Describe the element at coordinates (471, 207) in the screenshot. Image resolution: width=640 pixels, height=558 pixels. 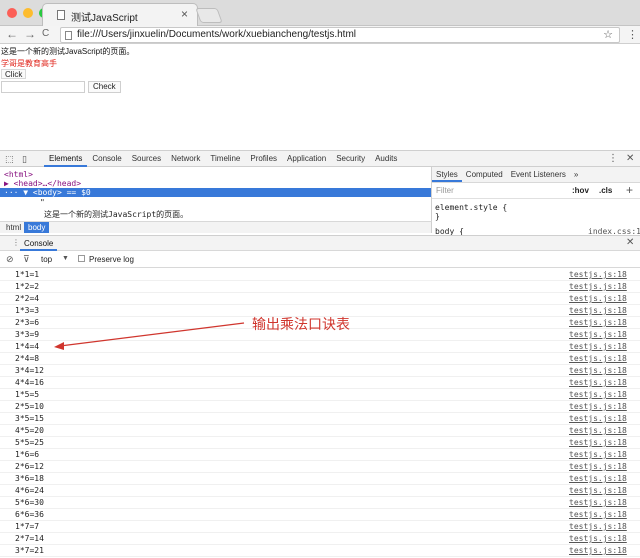
I see `style-rule-element: element.style {` at that location.